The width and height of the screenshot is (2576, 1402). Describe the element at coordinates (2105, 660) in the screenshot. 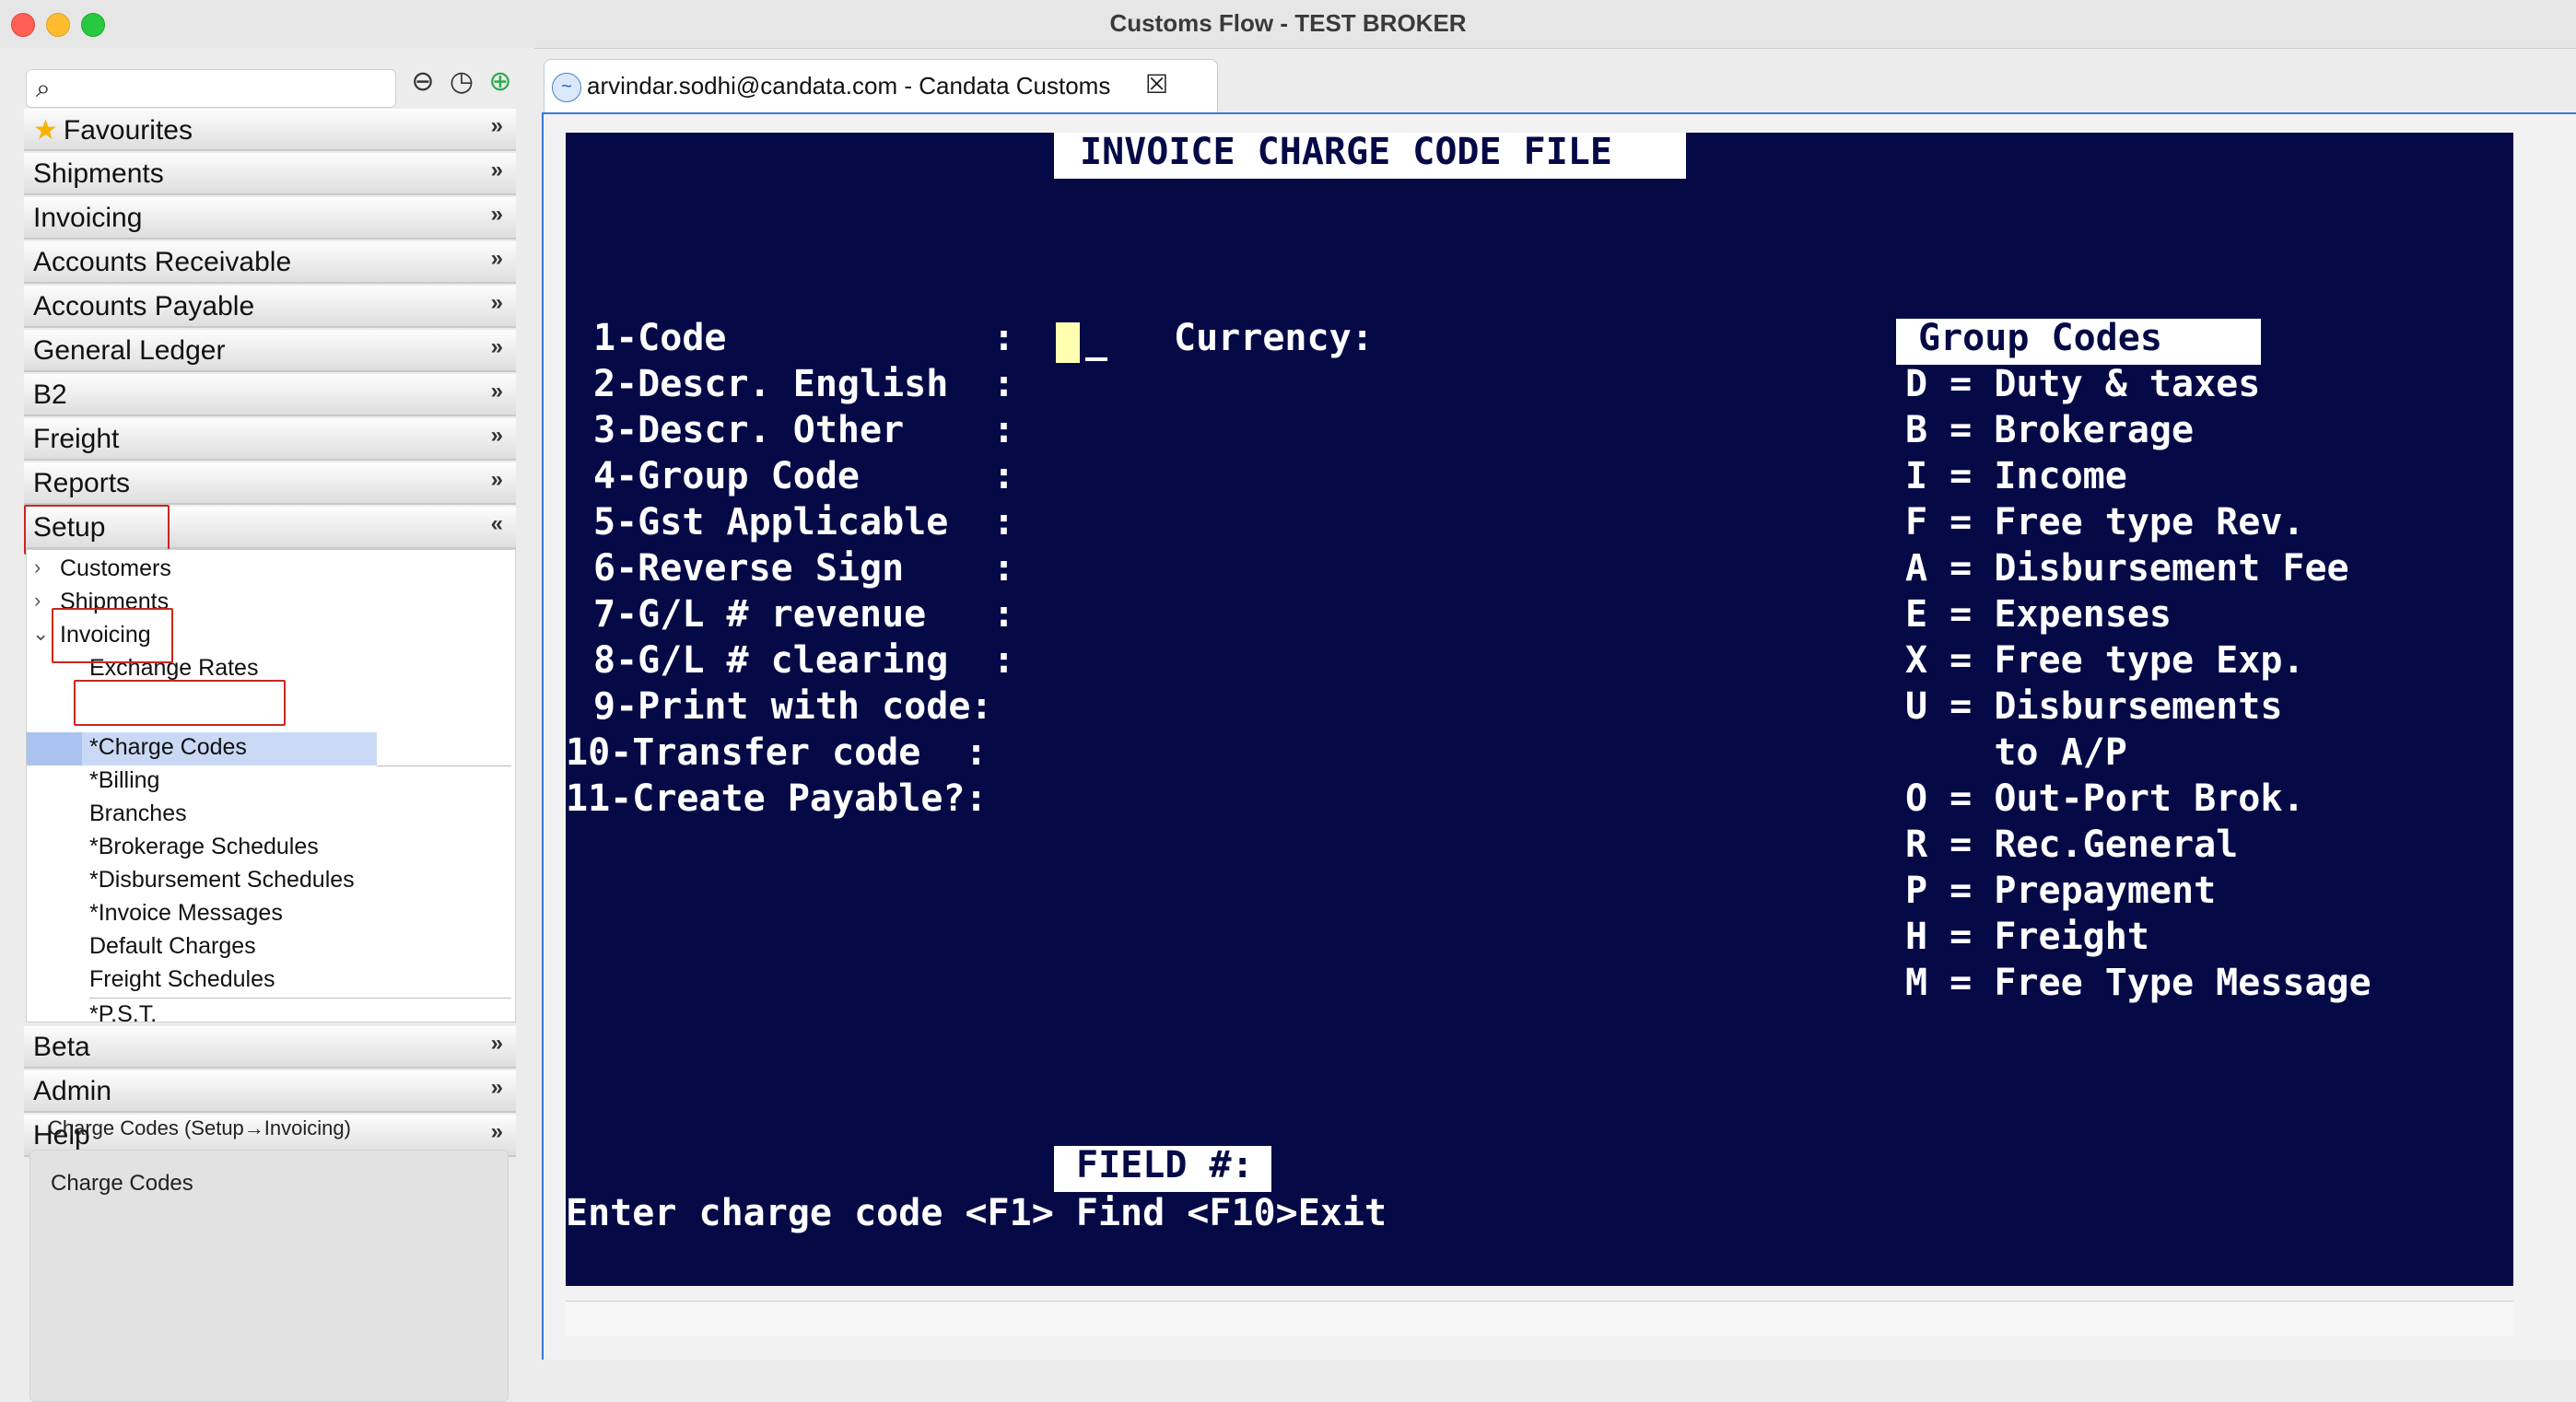

I see `group-code-item: X = Free type Exp.` at that location.